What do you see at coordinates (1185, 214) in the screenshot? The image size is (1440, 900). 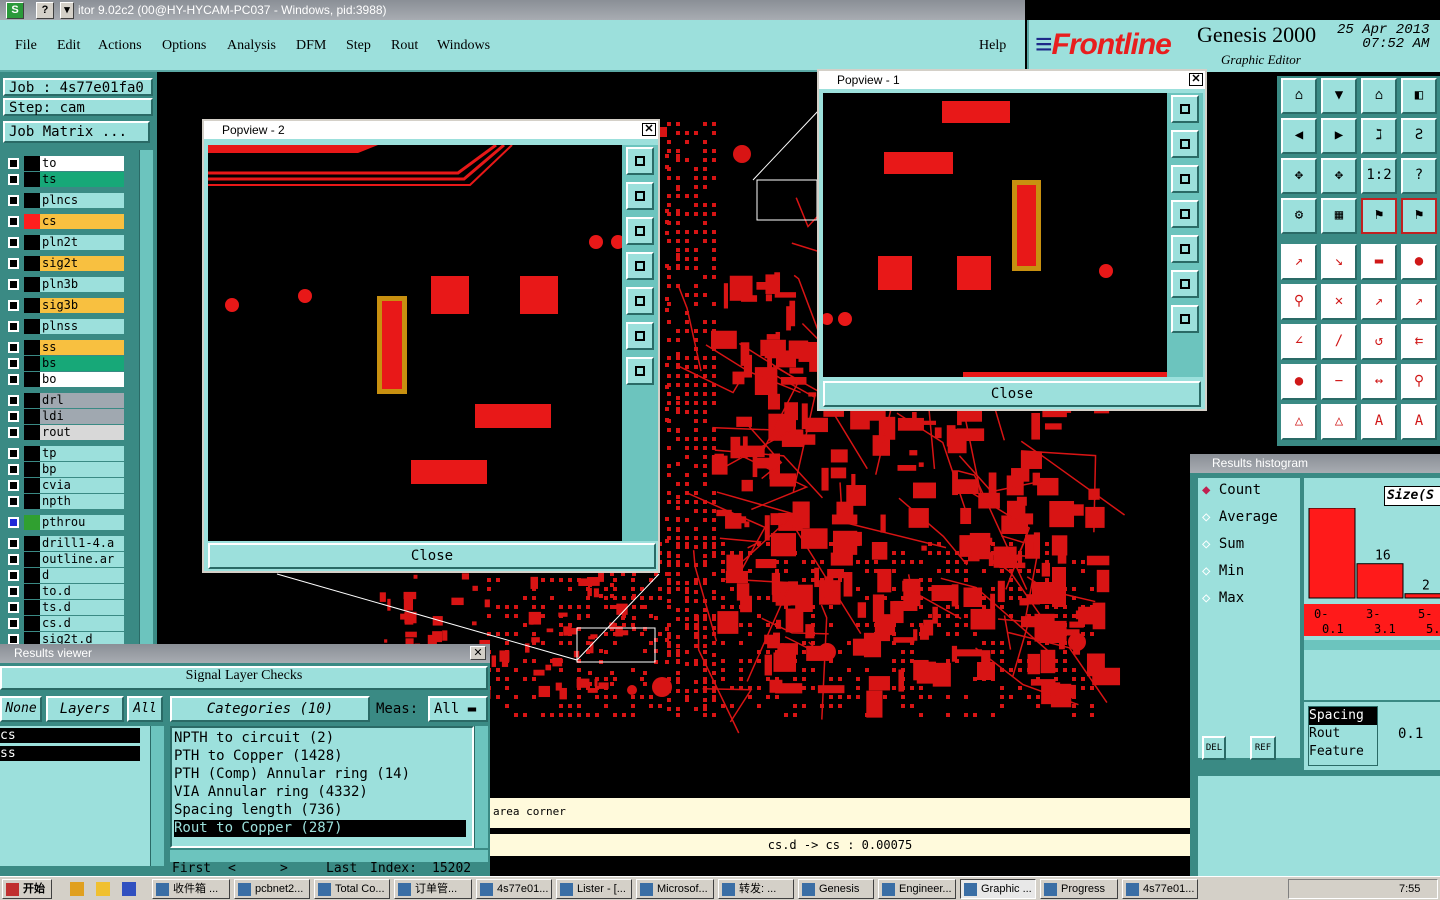 I see `pan-left-icon` at bounding box center [1185, 214].